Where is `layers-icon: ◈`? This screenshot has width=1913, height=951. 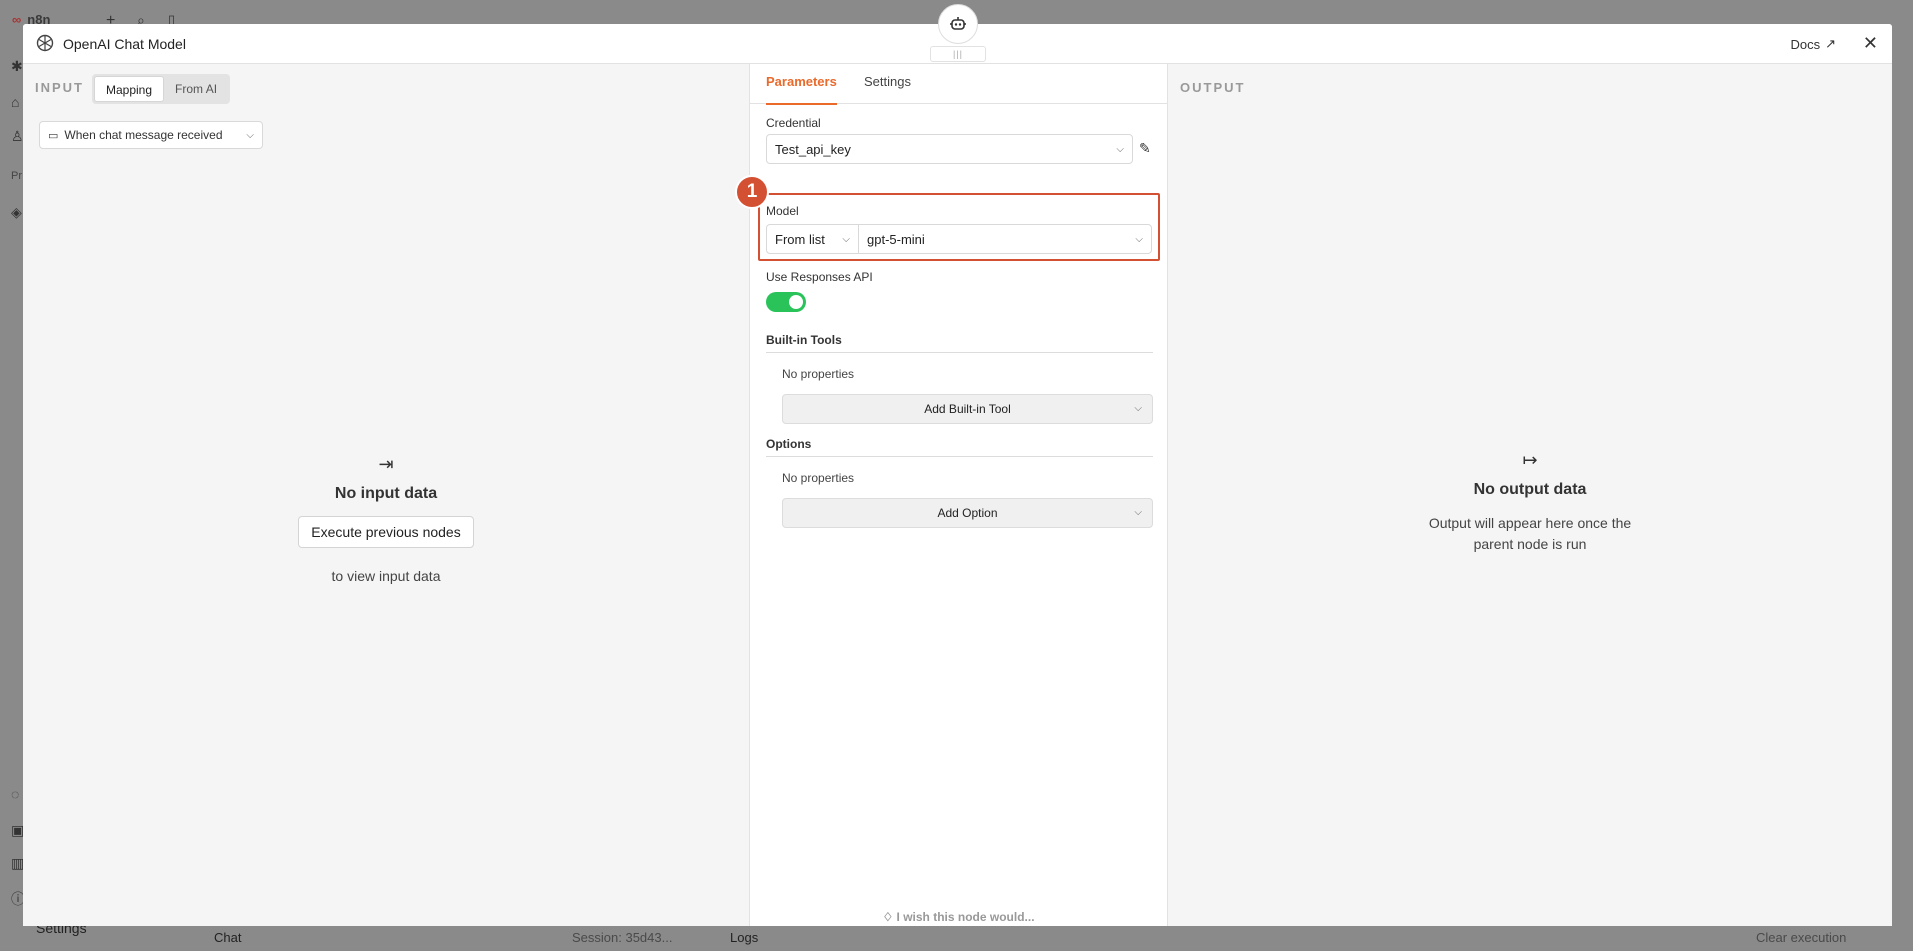
layers-icon: ◈ is located at coordinates (16, 212).